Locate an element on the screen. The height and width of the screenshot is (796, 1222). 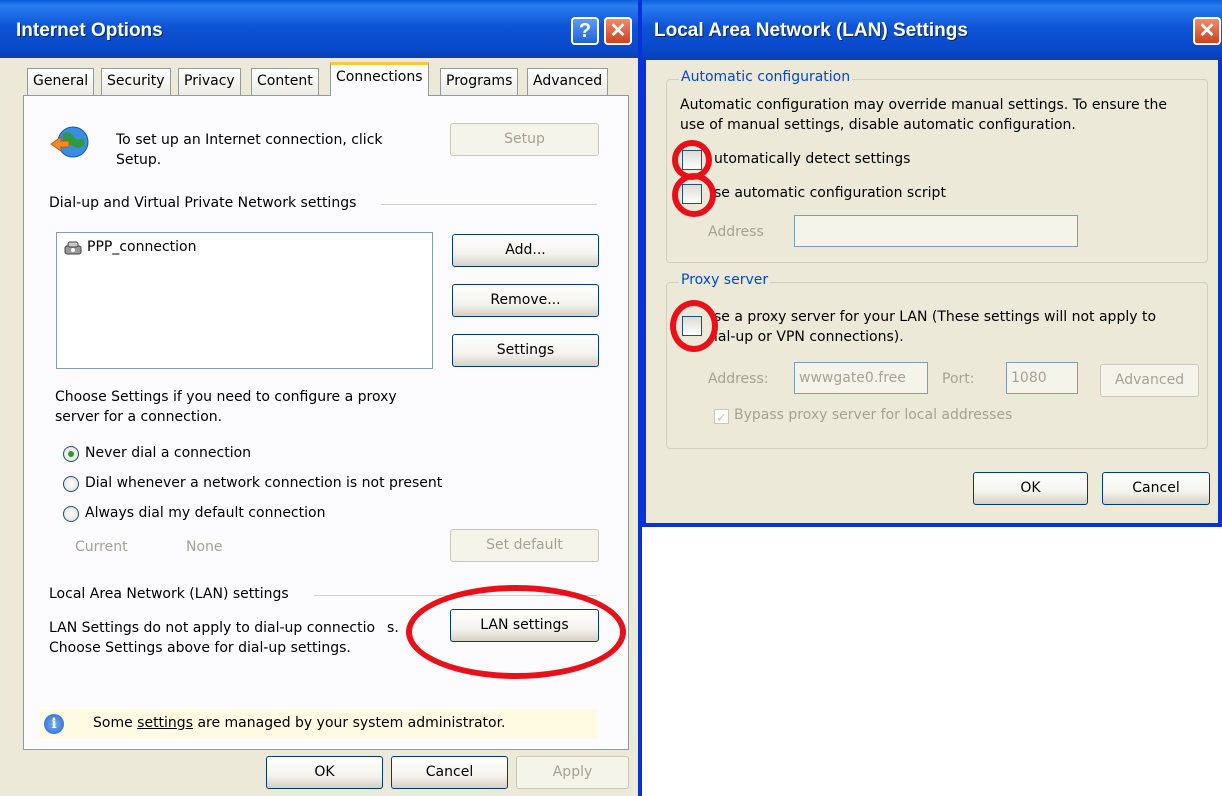
lan-section-title: Local Area Network (LAN) settings is located at coordinates (169, 594).